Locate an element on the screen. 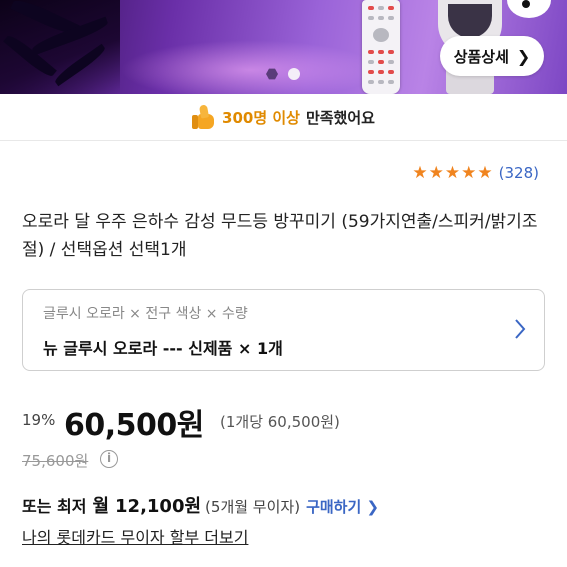  buy-installment-label: 구매하기 is located at coordinates (334, 507).